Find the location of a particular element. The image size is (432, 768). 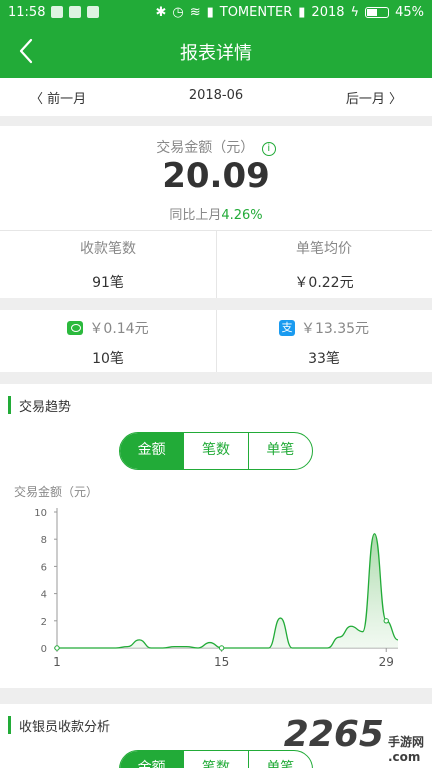

alipay-channel: 支 ￥13.35元 33笔 is located at coordinates (324, 343).